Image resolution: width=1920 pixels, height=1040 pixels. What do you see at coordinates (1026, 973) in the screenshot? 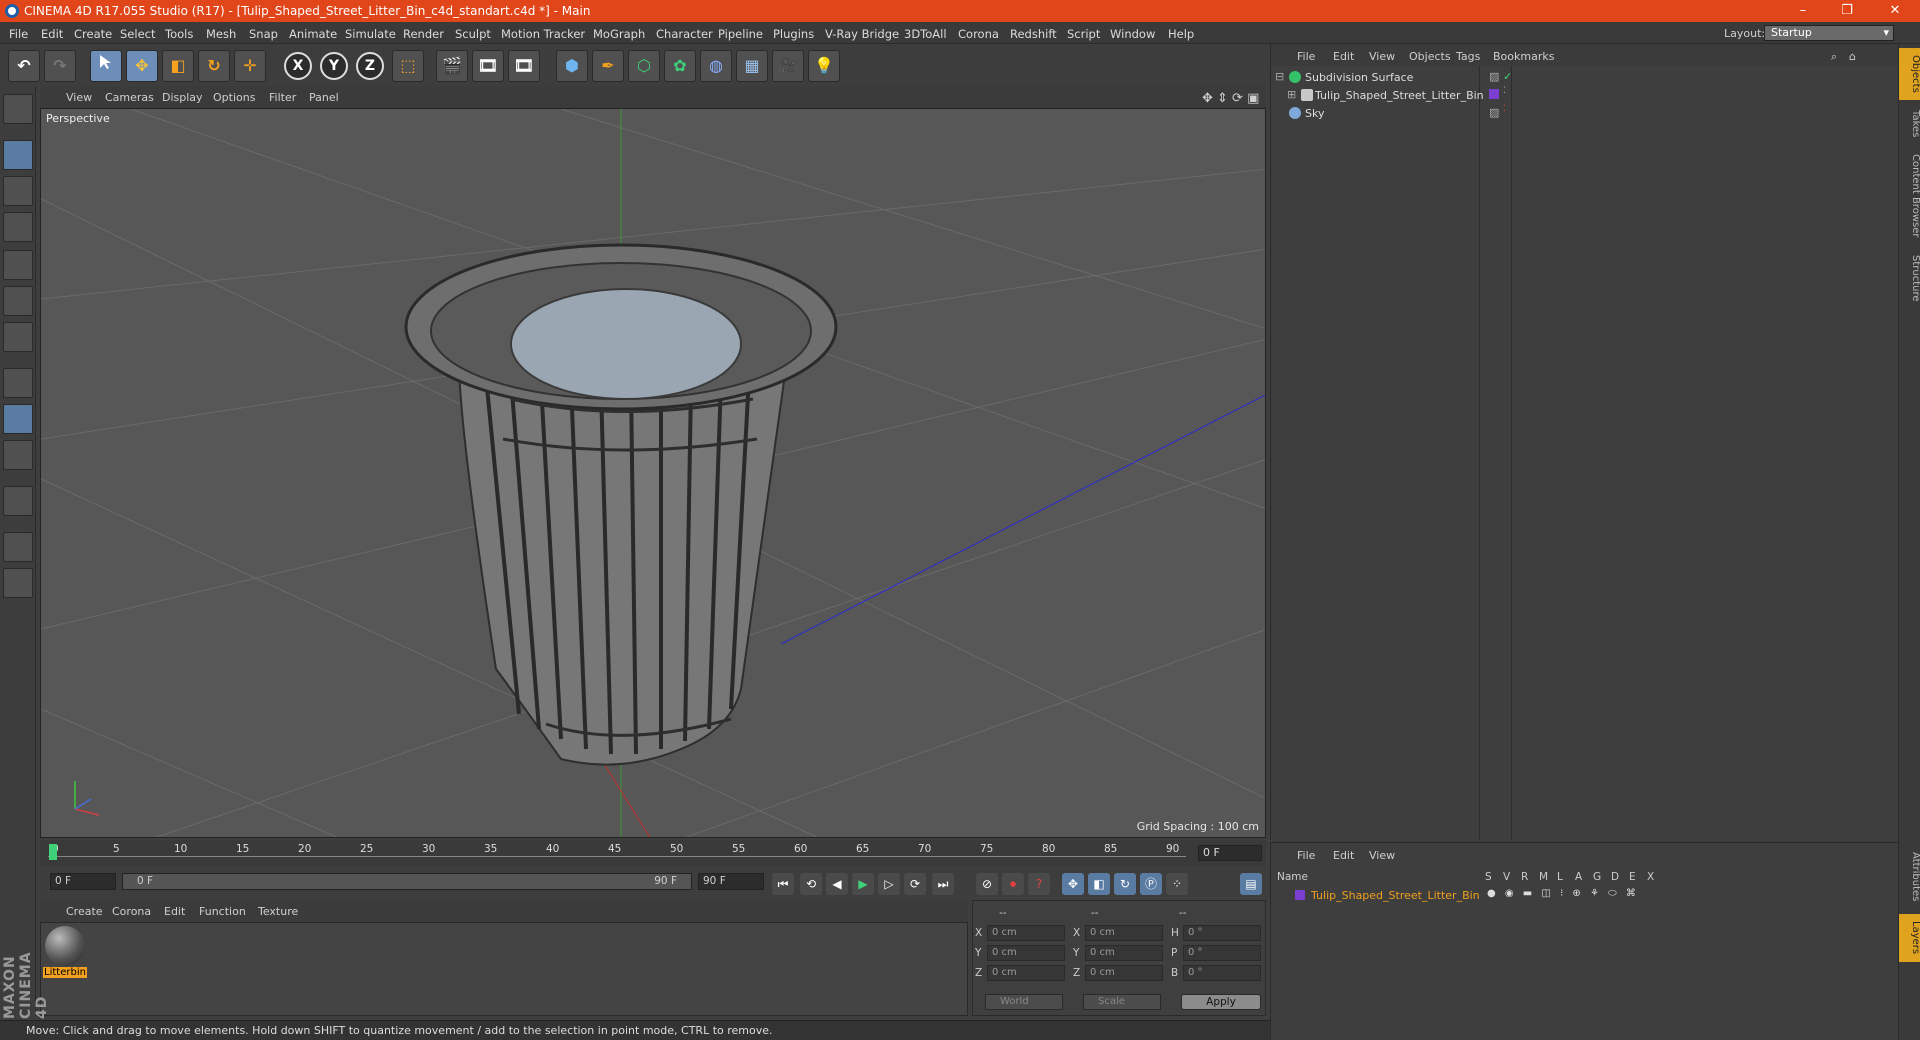
I see `position-z-field: 0 cm` at bounding box center [1026, 973].